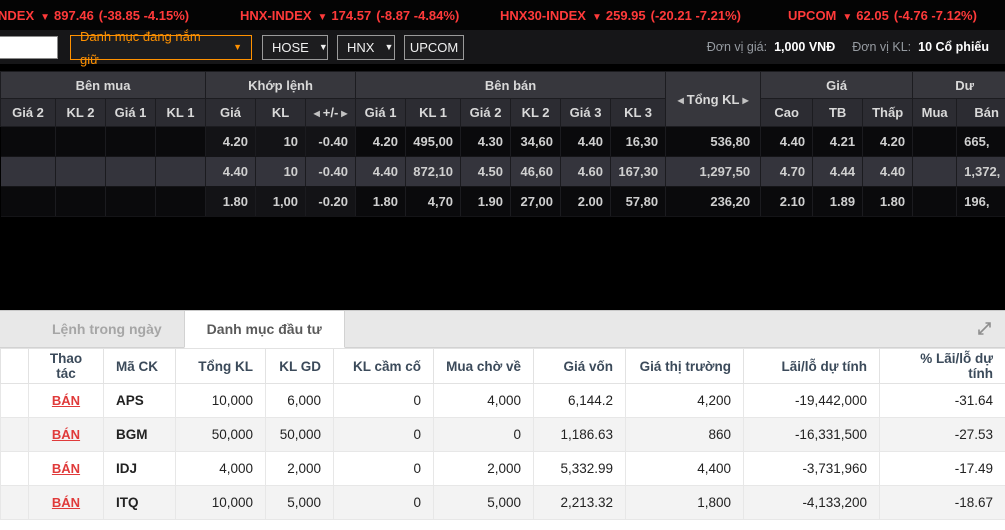  Describe the element at coordinates (17, 15) in the screenshot. I see `index-name: VN-INDEX` at that location.